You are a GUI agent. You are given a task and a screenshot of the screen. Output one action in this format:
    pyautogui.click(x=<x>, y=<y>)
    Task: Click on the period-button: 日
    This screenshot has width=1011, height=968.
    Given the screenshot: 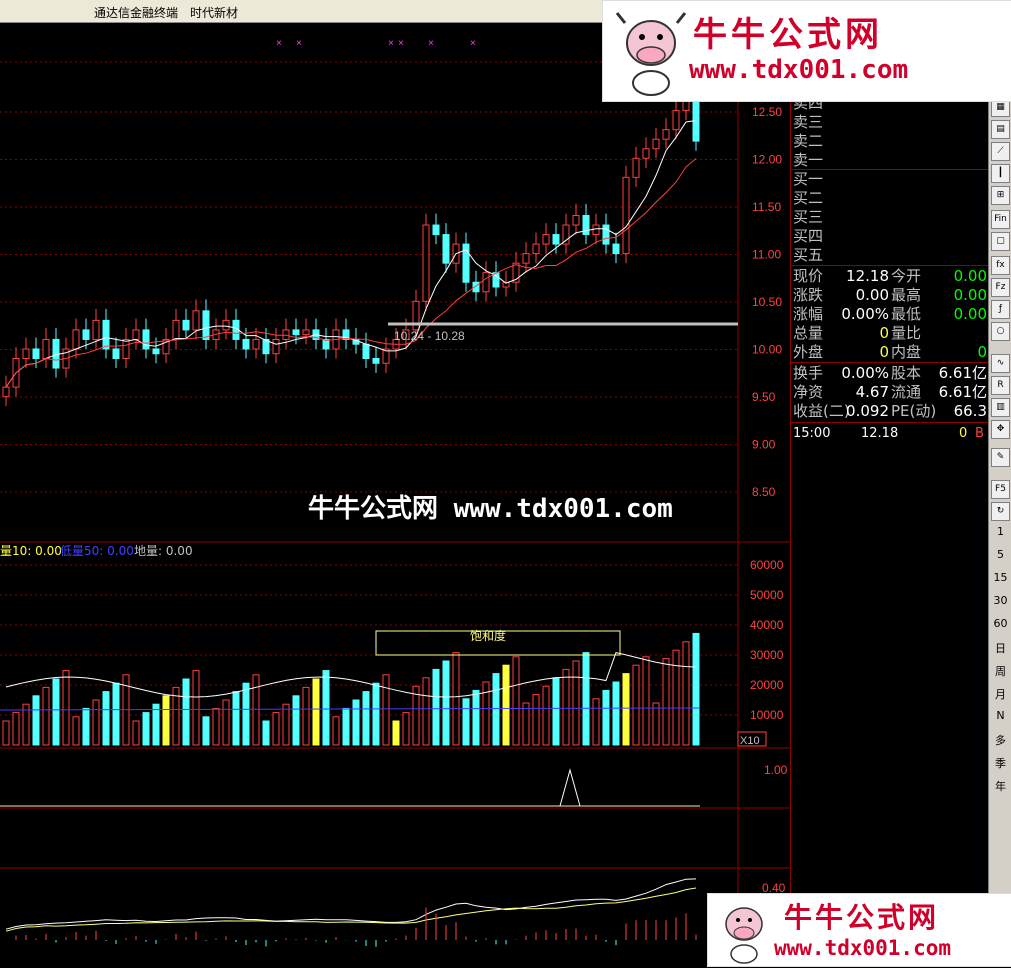 What is the action you would take?
    pyautogui.click(x=1000, y=648)
    